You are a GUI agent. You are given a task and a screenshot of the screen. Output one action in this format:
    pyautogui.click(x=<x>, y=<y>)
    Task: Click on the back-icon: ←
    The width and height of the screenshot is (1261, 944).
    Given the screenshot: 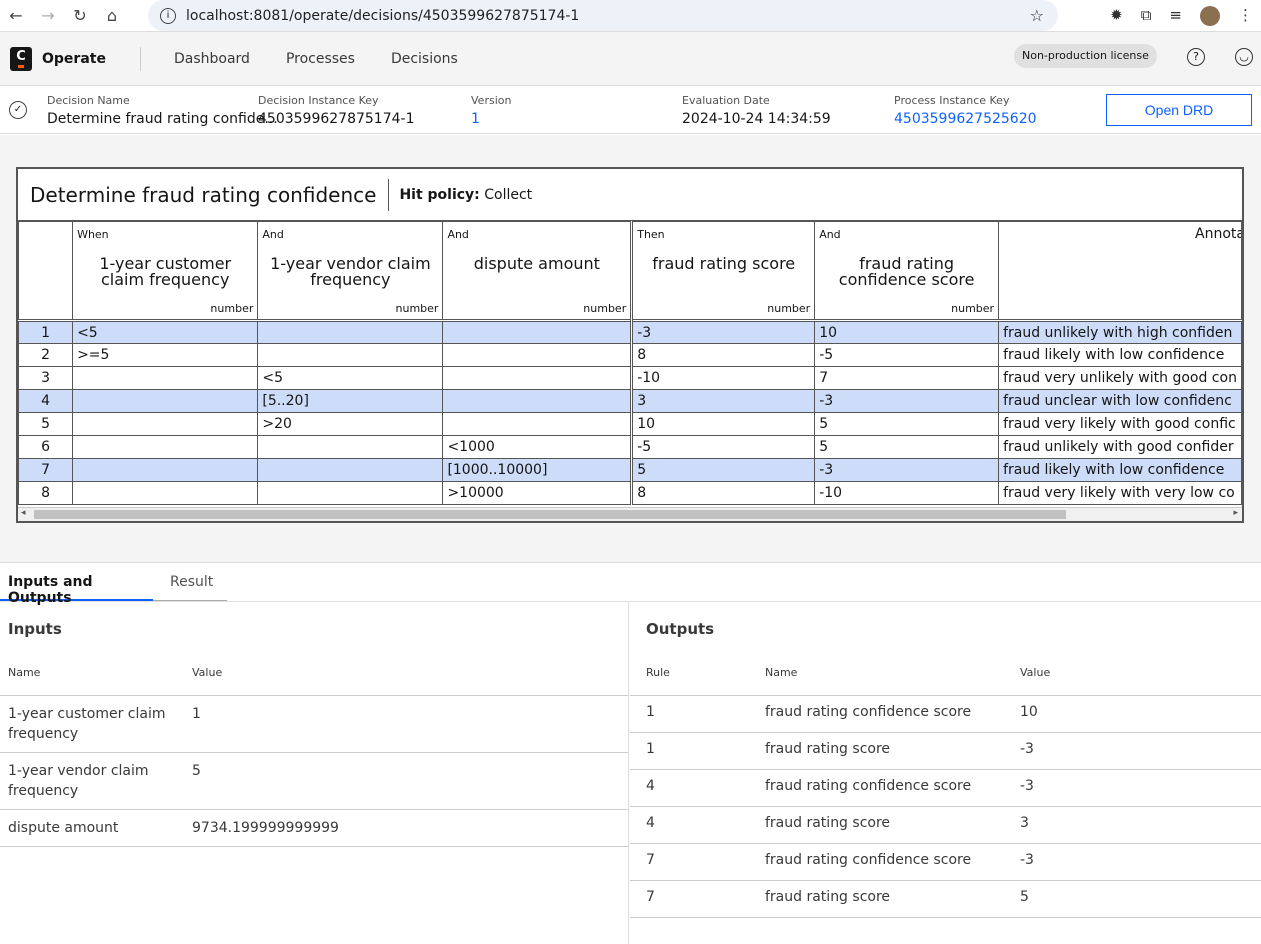 What is the action you would take?
    pyautogui.click(x=16, y=15)
    